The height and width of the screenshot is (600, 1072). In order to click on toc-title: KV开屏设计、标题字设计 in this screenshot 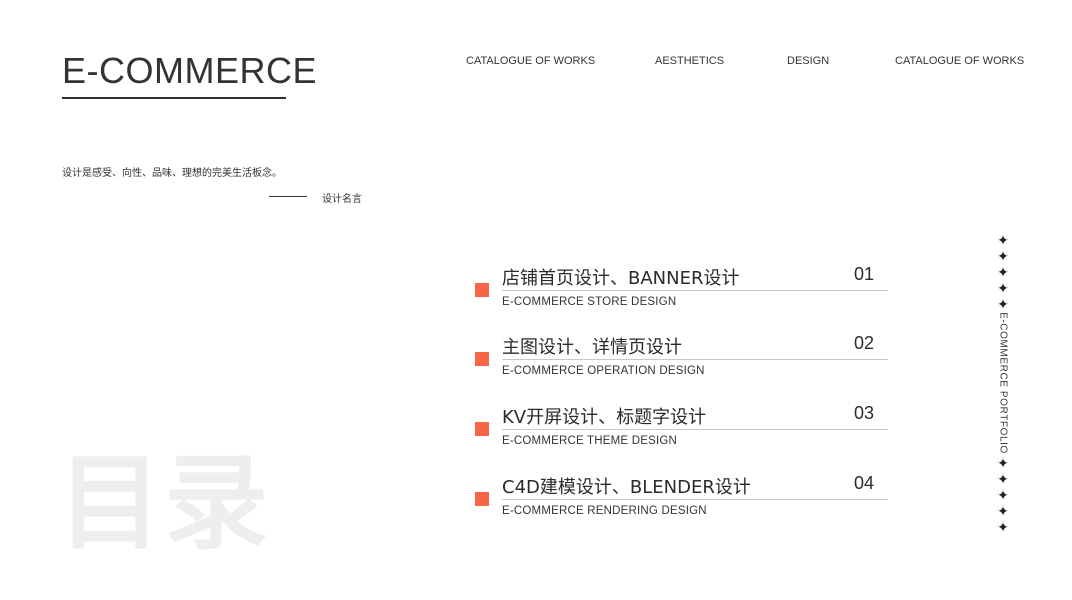, I will do `click(604, 417)`.